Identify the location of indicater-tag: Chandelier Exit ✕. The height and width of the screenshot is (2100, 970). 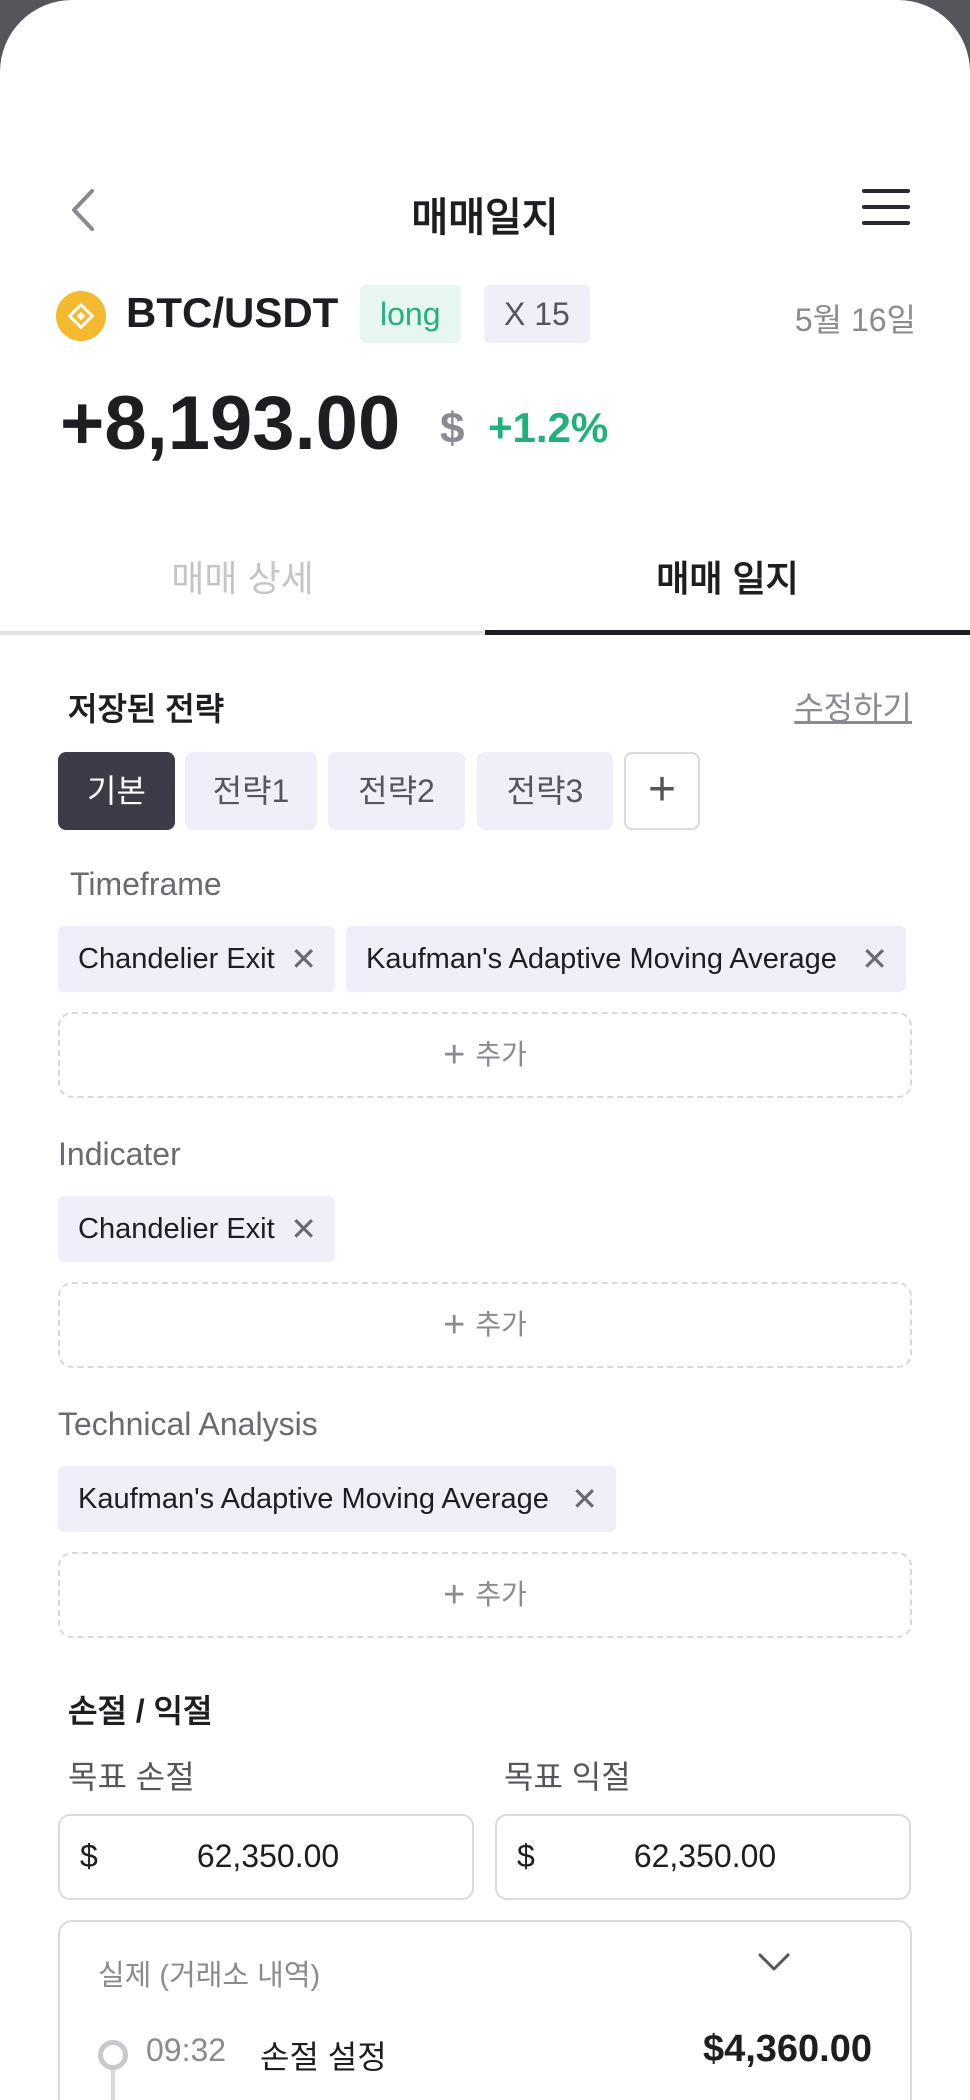
(196, 1229).